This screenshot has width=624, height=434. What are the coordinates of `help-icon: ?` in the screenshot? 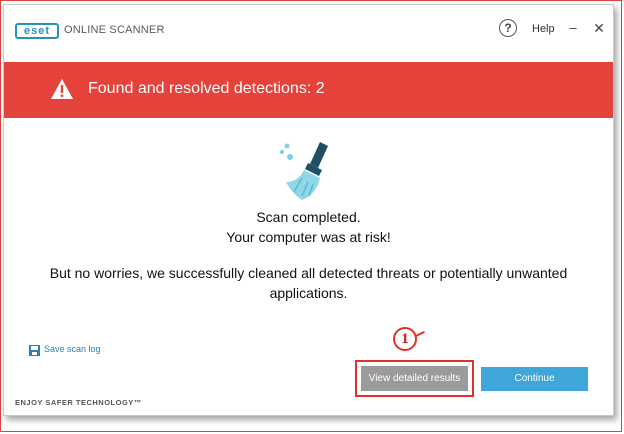 It's located at (508, 28).